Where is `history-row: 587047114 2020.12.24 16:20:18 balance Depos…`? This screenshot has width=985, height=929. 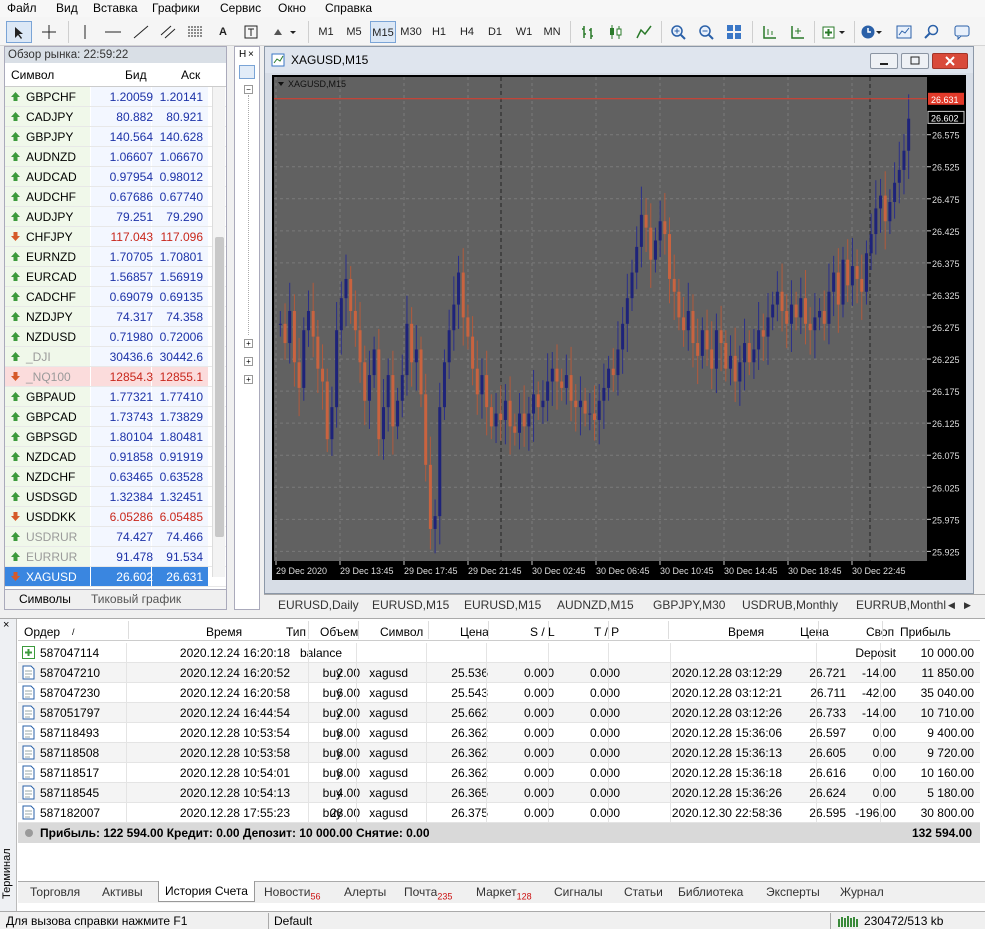
history-row: 587047114 2020.12.24 16:20:18 balance Depos… is located at coordinates (499, 653).